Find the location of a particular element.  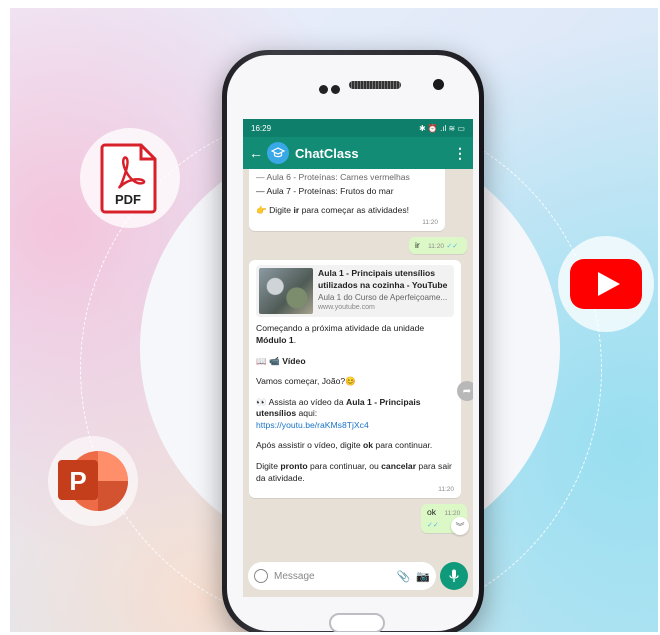

microphone-button is located at coordinates (454, 576).